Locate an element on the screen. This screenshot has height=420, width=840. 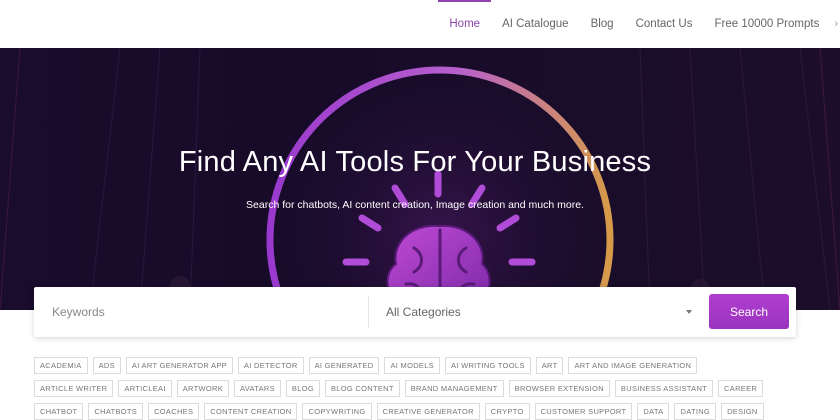
tag: COPYWRITING is located at coordinates (337, 411).